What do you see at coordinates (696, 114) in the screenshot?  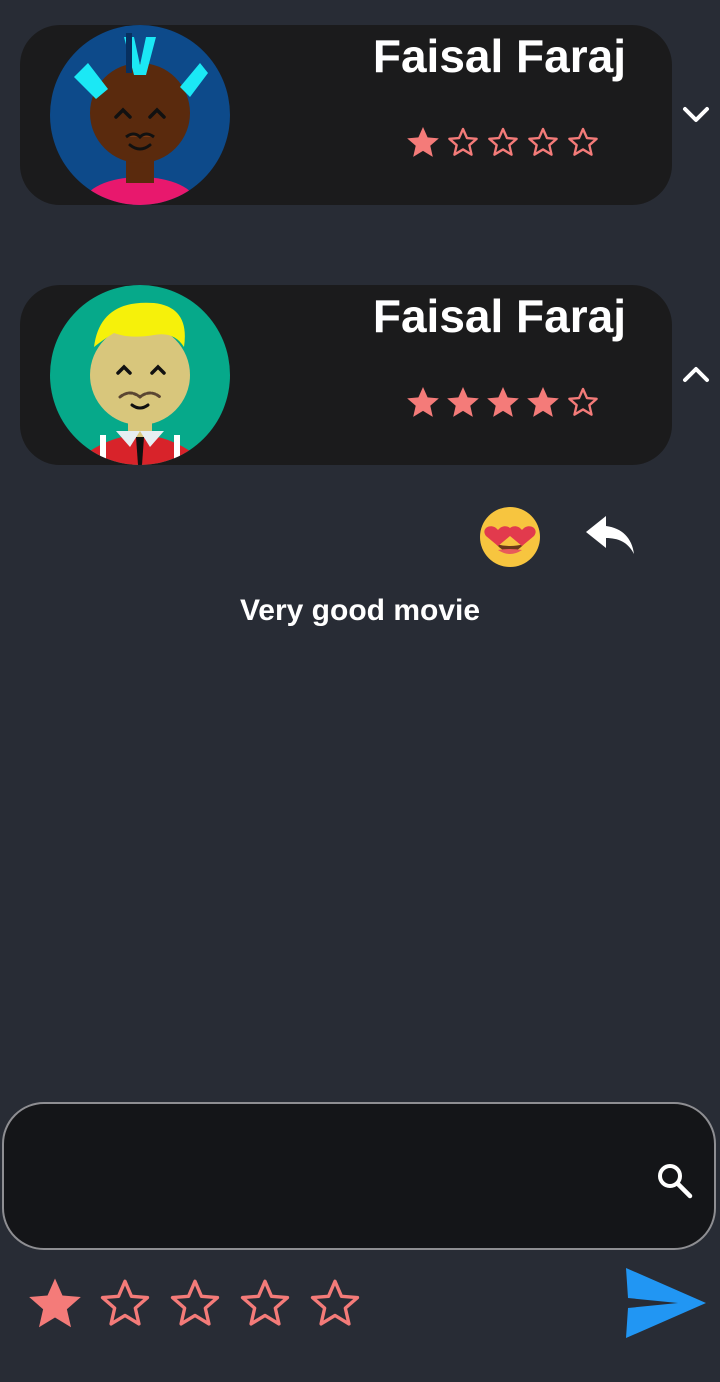 I see `chevron-down-icon` at bounding box center [696, 114].